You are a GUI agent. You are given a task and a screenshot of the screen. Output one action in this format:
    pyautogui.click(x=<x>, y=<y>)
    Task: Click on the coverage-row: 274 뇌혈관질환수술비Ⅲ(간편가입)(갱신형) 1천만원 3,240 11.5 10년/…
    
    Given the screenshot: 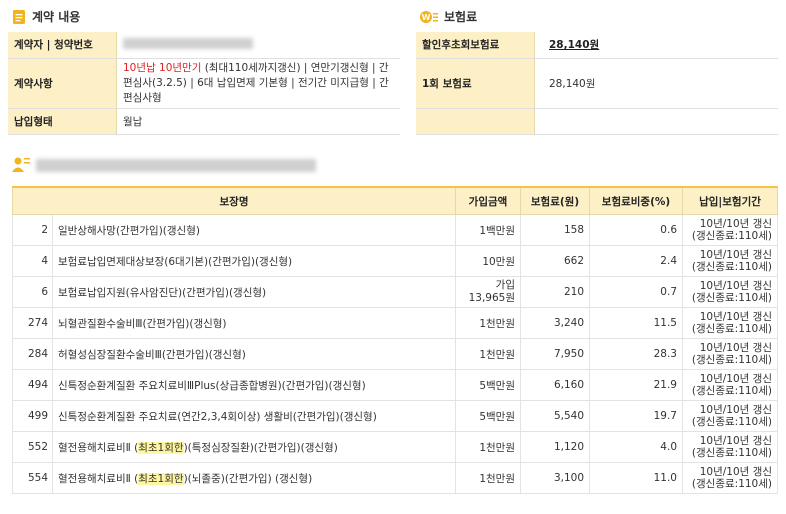 What is the action you would take?
    pyautogui.click(x=395, y=323)
    